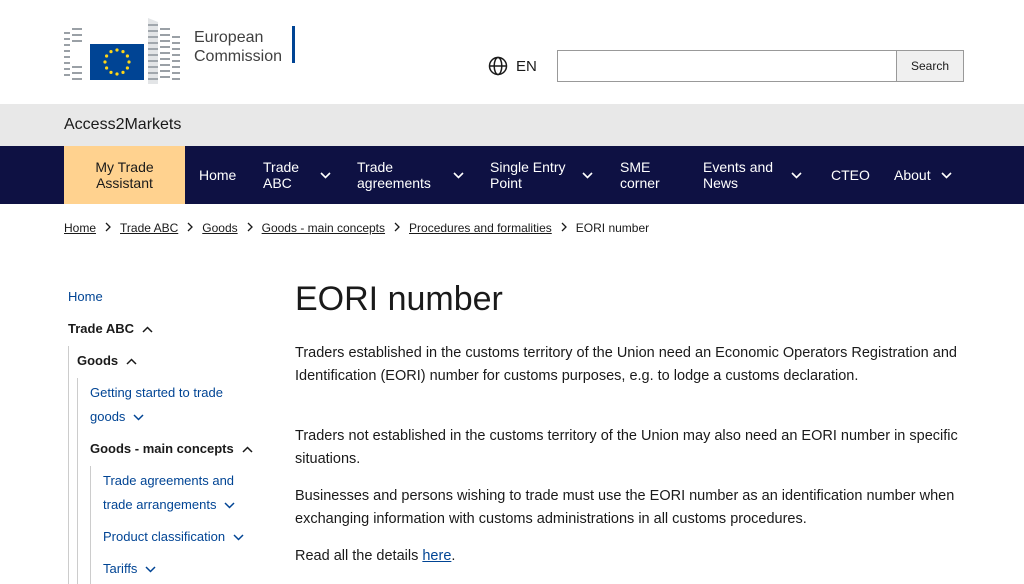 The height and width of the screenshot is (584, 1024). Describe the element at coordinates (635, 167) in the screenshot. I see `nav-label-line1: SME` at that location.